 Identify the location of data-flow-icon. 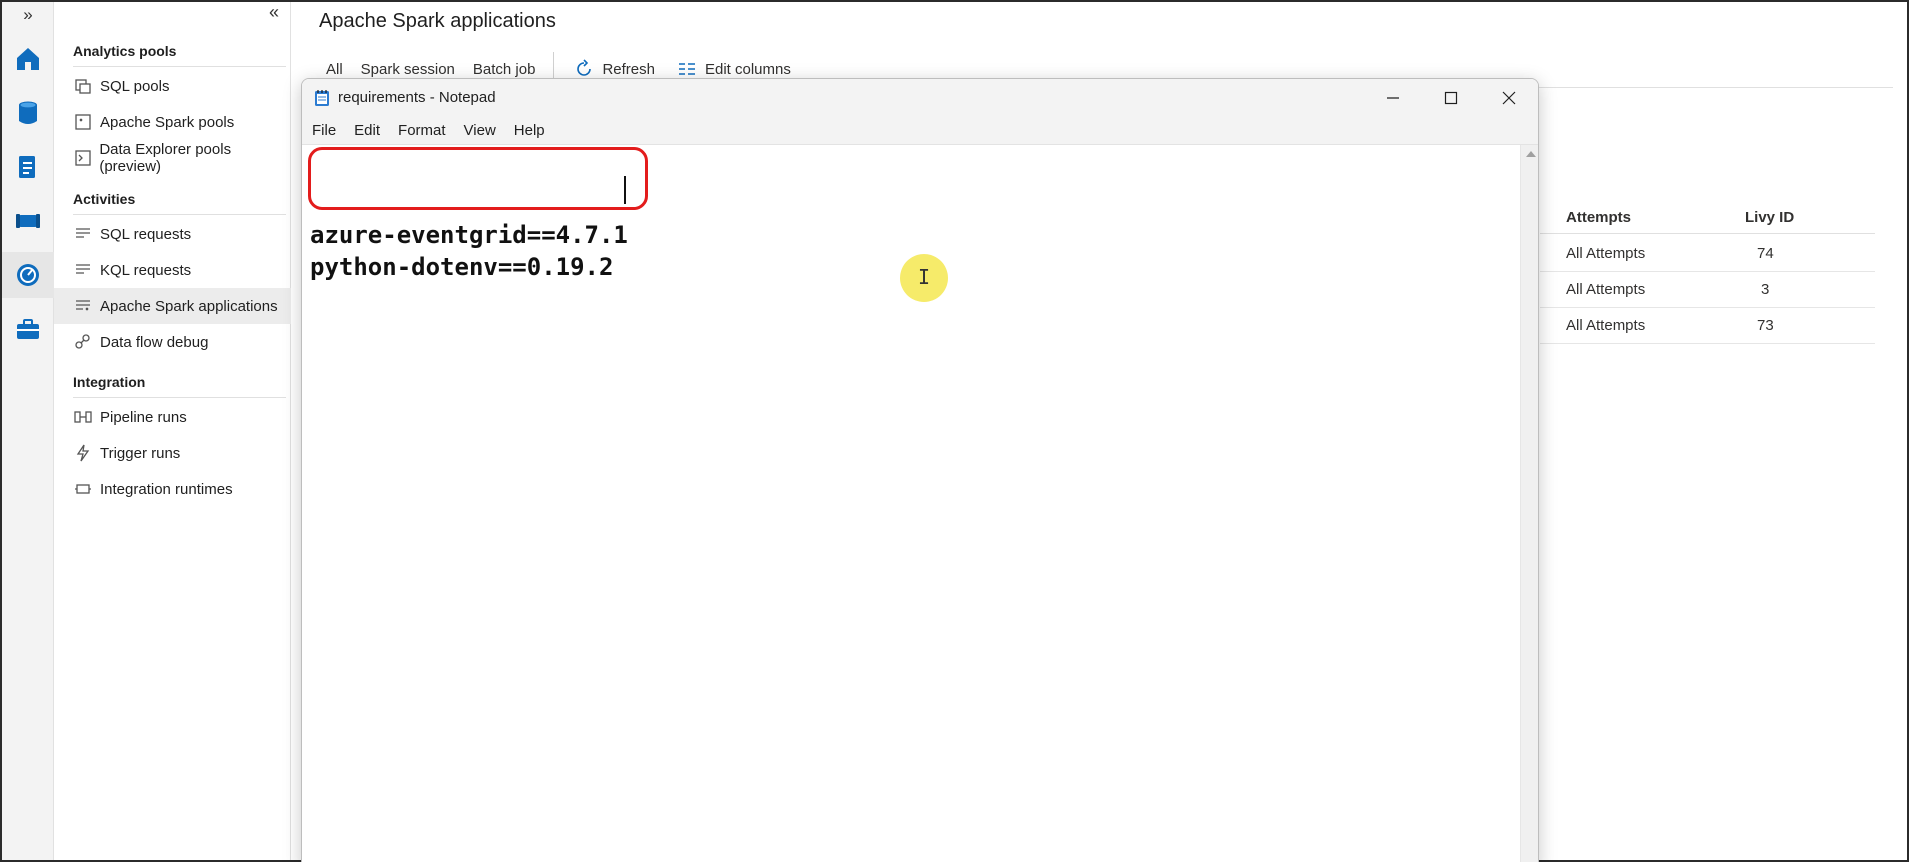
(83, 342).